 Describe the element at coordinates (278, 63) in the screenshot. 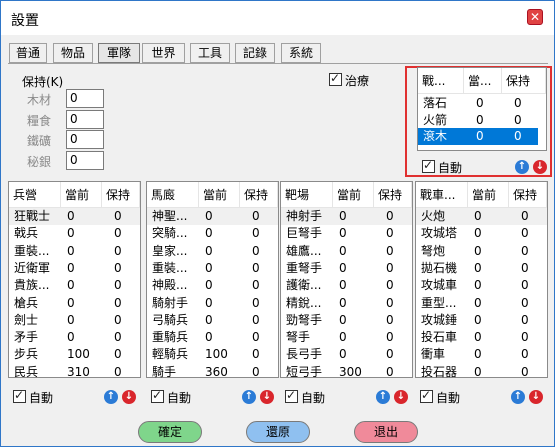

I see `tab-divider` at that location.